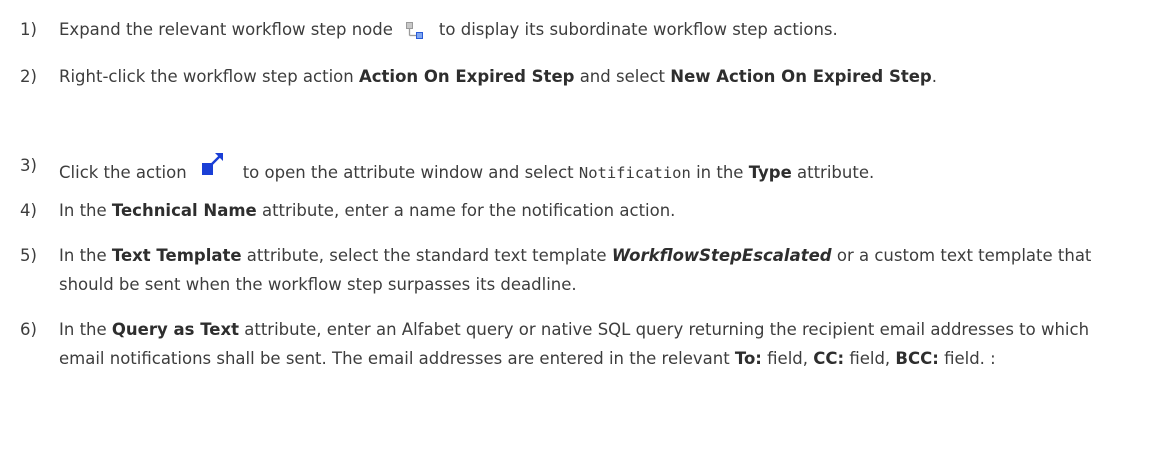 This screenshot has height=450, width=1171. I want to click on step-number: 3), so click(28, 165).